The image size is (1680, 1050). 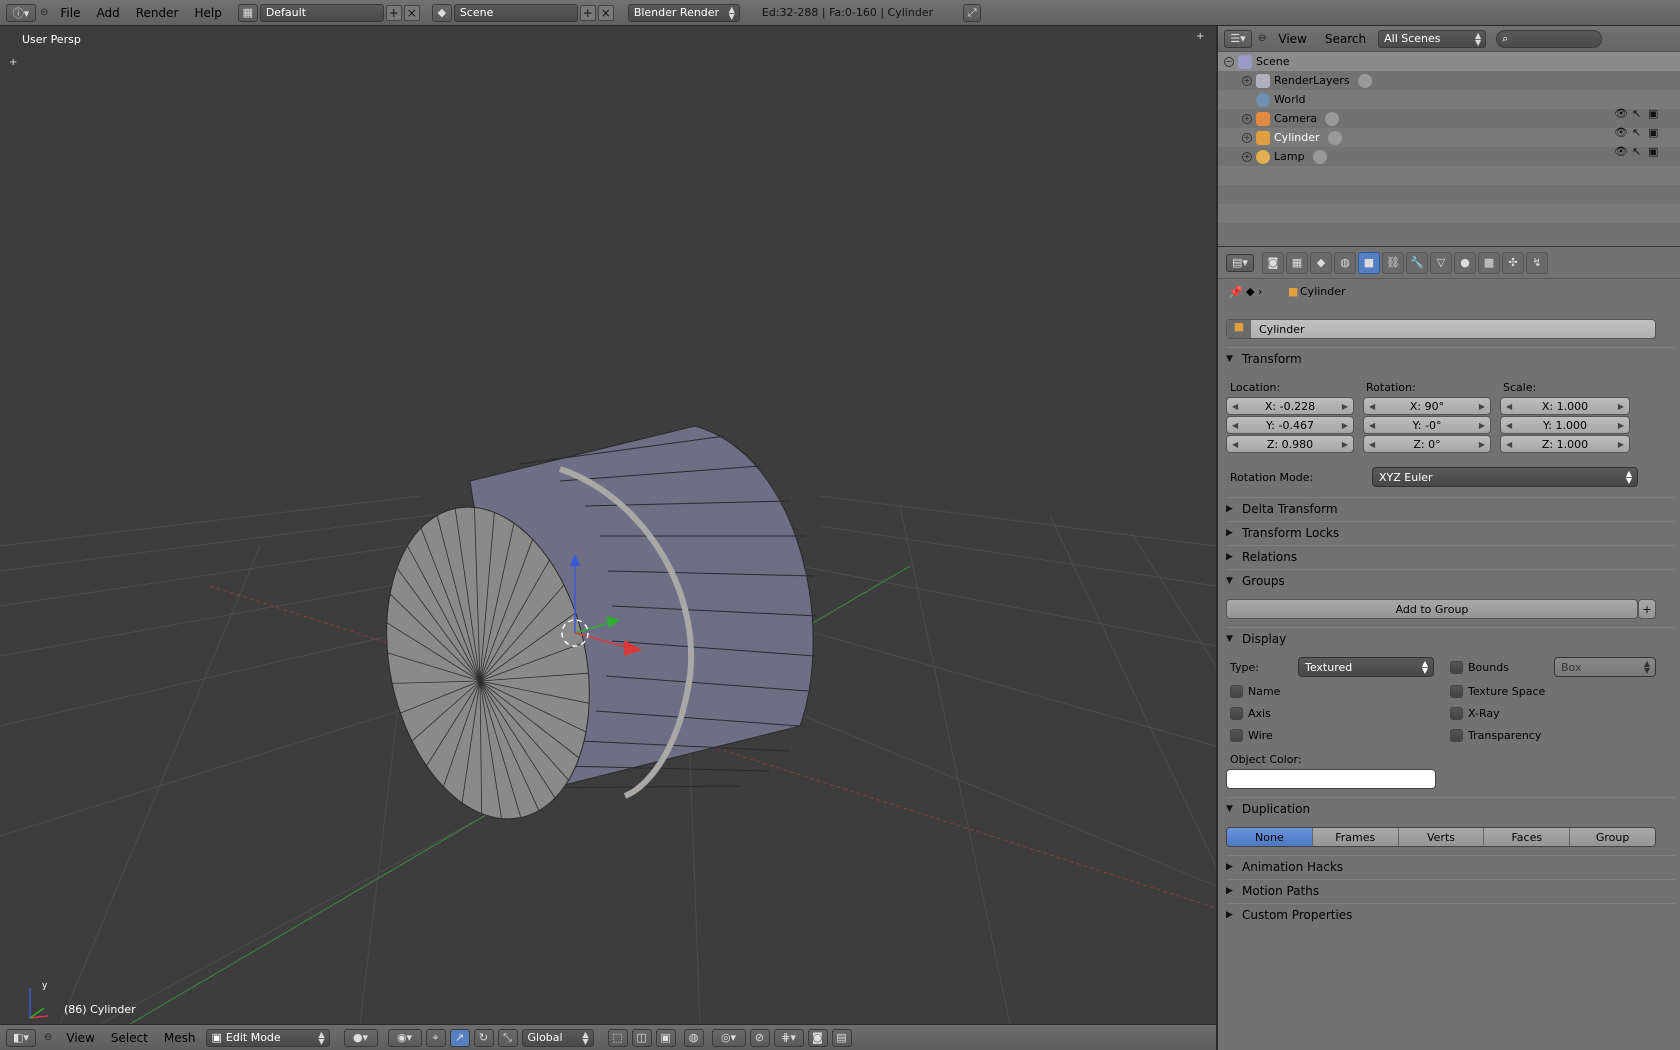 What do you see at coordinates (1451, 580) in the screenshot?
I see `panel-groups-header: ▼ Groups` at bounding box center [1451, 580].